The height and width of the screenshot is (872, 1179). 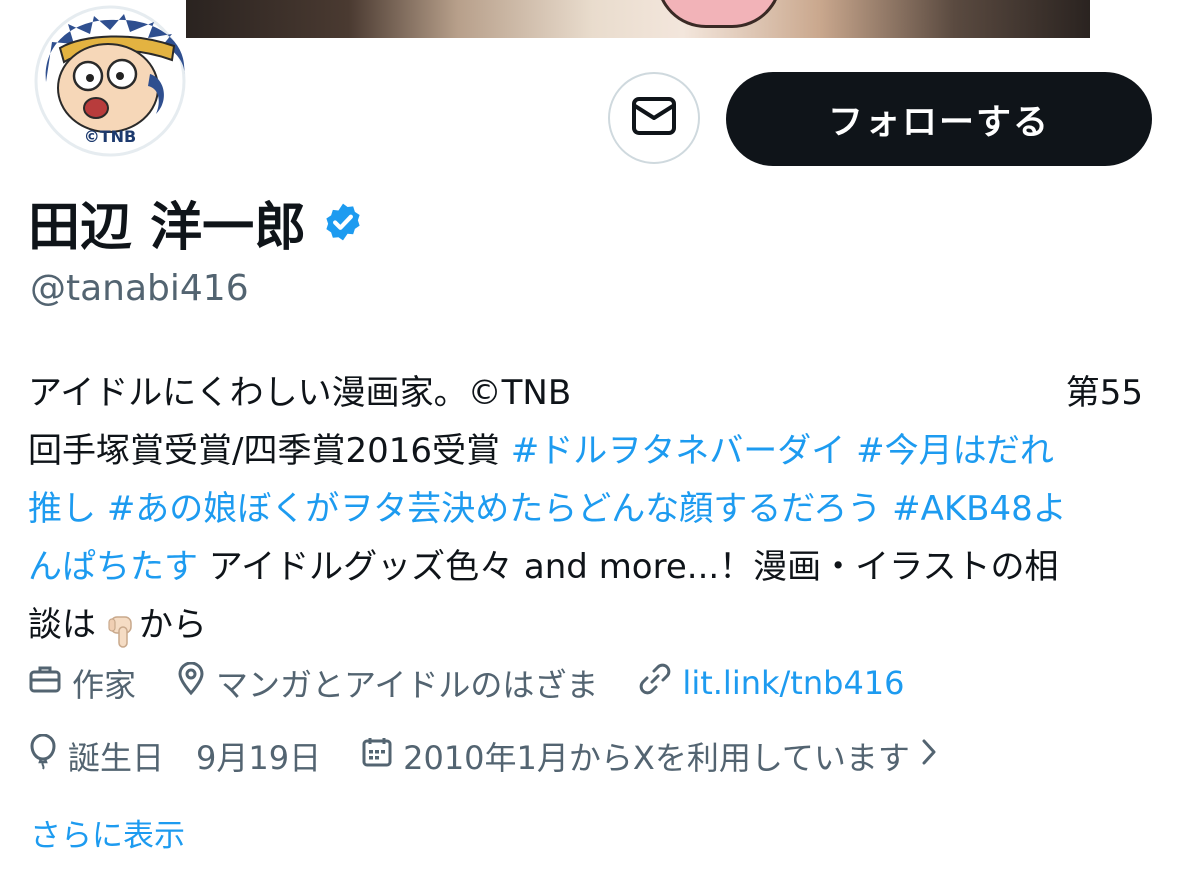 I want to click on display-name-text: 田辺 洋一郎, so click(x=167, y=227).